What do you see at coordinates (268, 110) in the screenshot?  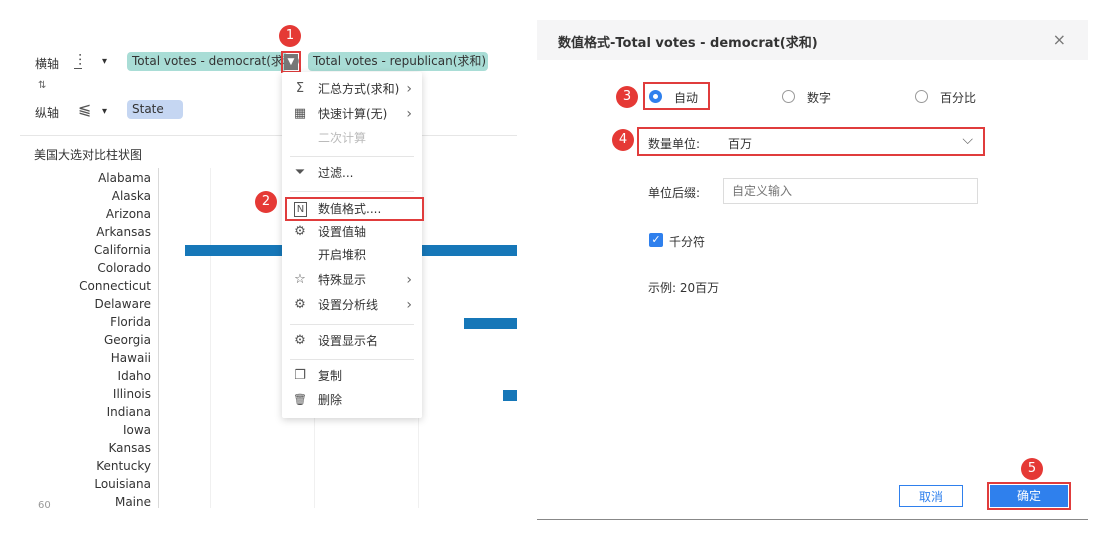 I see `y-axis-row: 纵轴 ⫹ ▾` at bounding box center [268, 110].